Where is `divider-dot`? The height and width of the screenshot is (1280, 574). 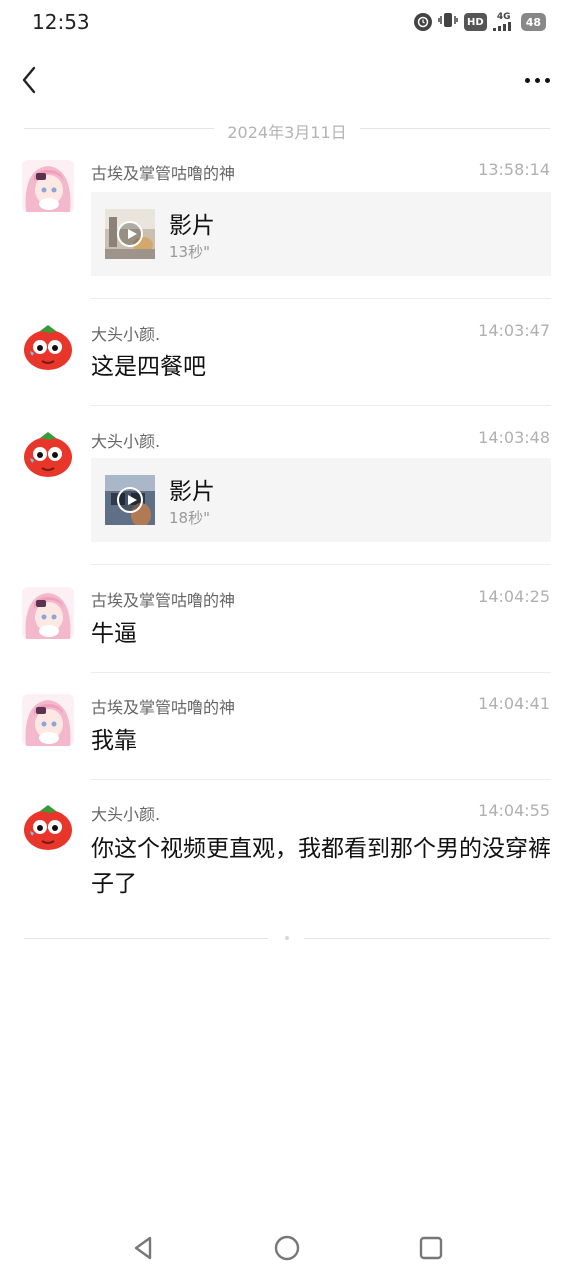 divider-dot is located at coordinates (287, 938).